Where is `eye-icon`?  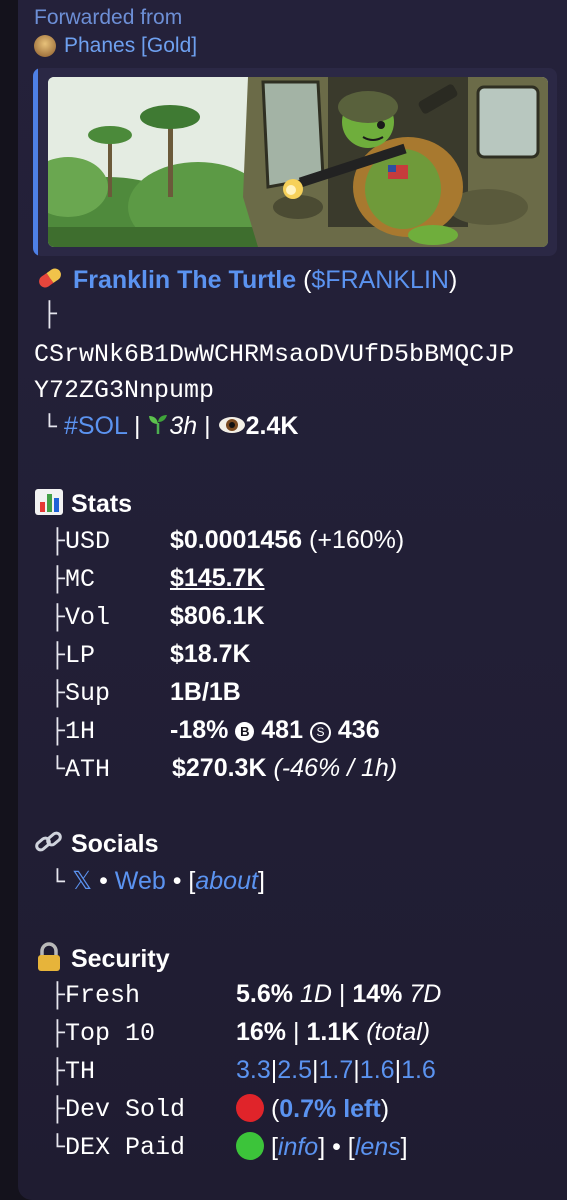 eye-icon is located at coordinates (232, 427).